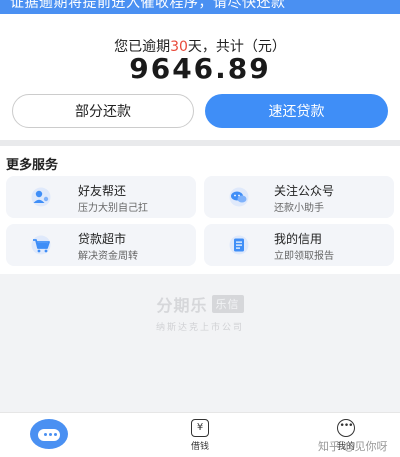  Describe the element at coordinates (239, 197) in the screenshot. I see `wechat-icon` at that location.